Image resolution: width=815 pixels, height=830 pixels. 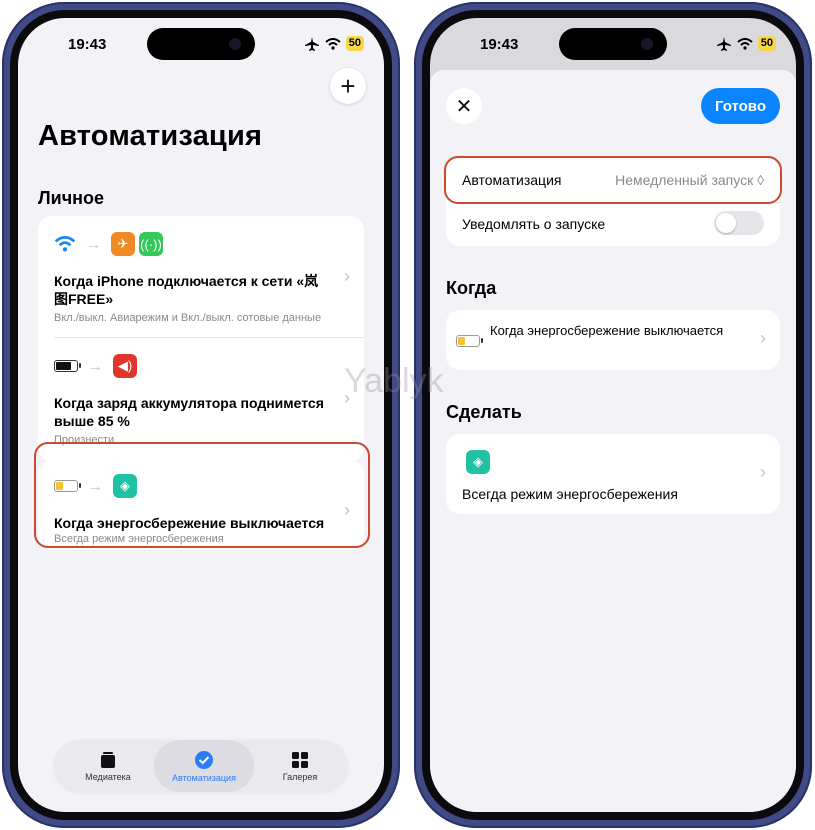 I want to click on automation-check-icon, so click(x=204, y=759).